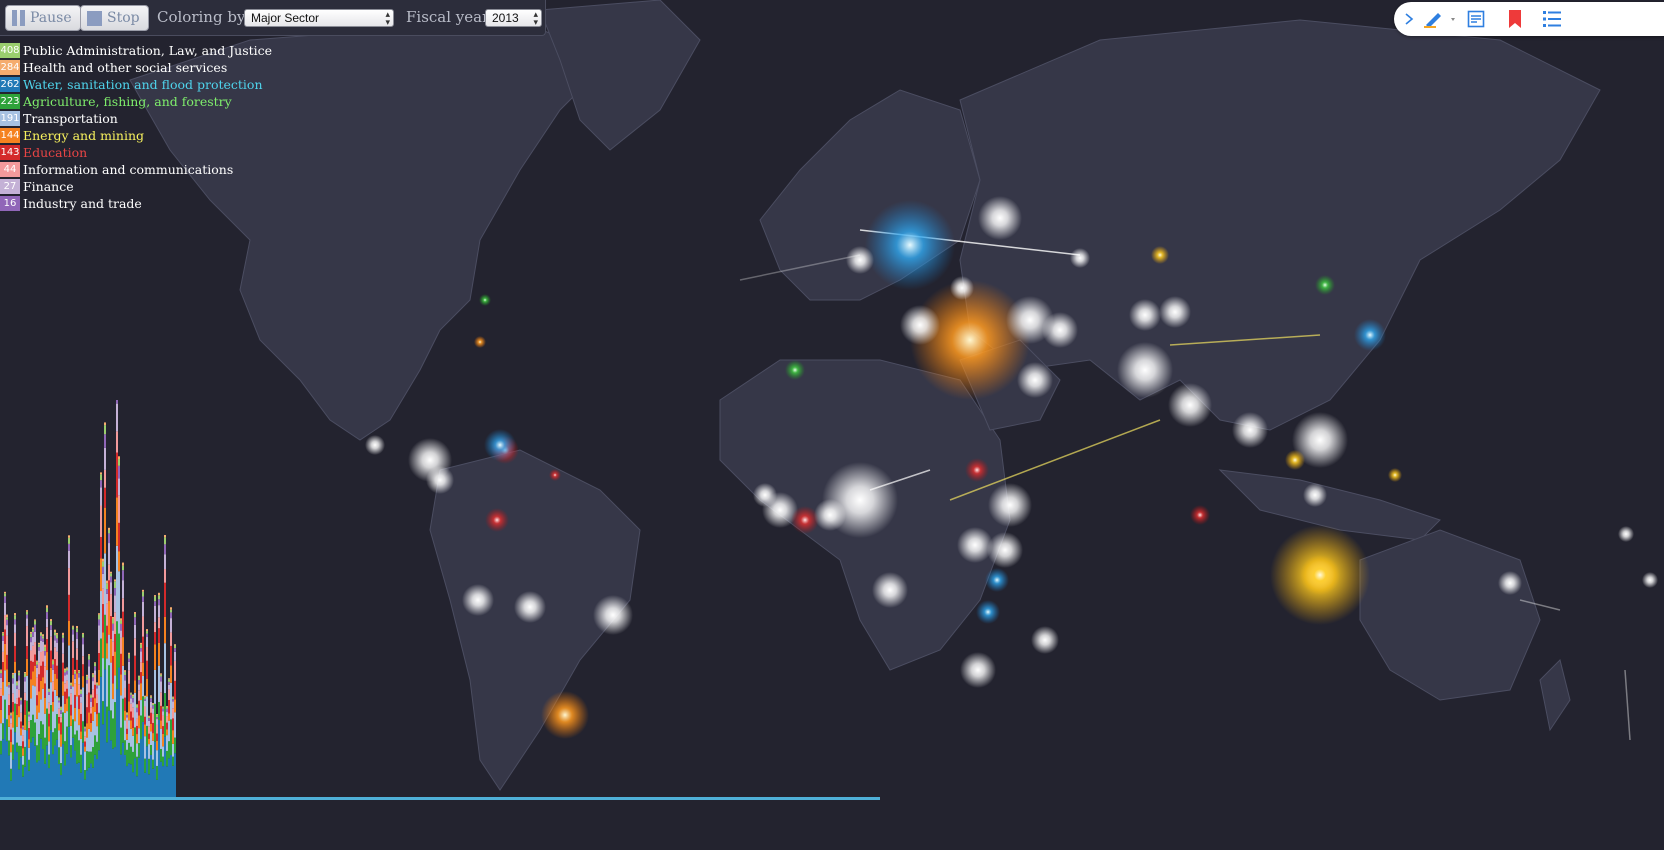 The width and height of the screenshot is (1664, 850). Describe the element at coordinates (1409, 19) in the screenshot. I see `collapse-chevron-icon` at that location.